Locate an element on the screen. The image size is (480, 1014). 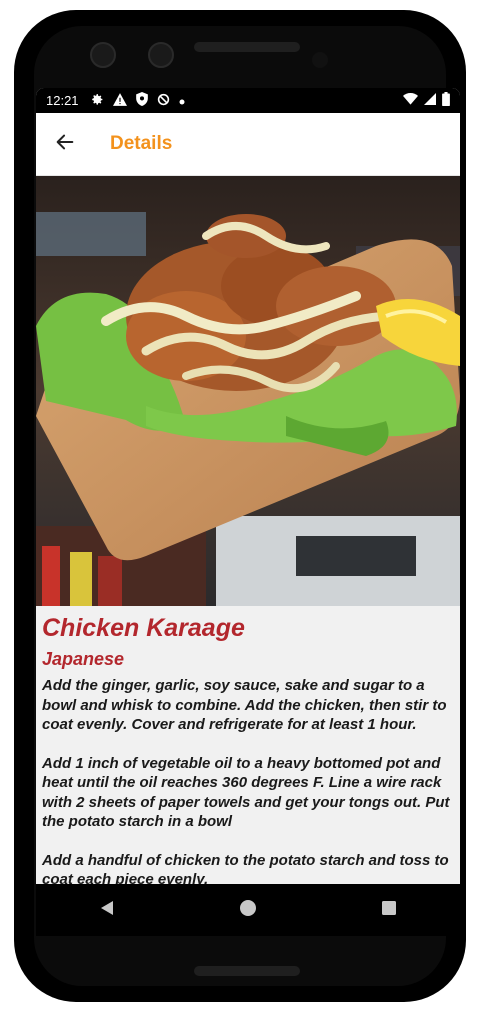
recents-square-icon is located at coordinates (389, 910).